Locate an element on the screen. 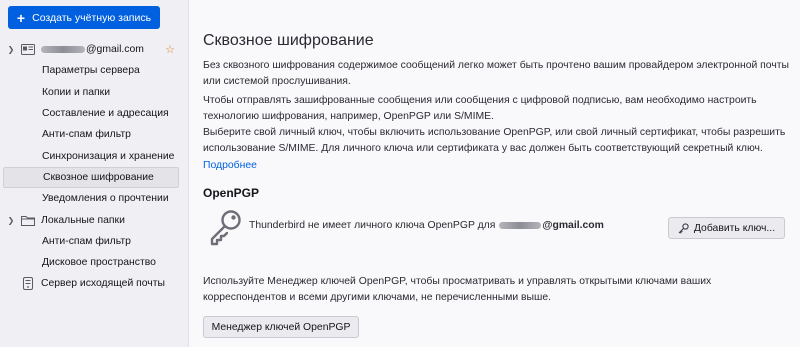  local-folders-label: Локальные папки is located at coordinates (83, 220).